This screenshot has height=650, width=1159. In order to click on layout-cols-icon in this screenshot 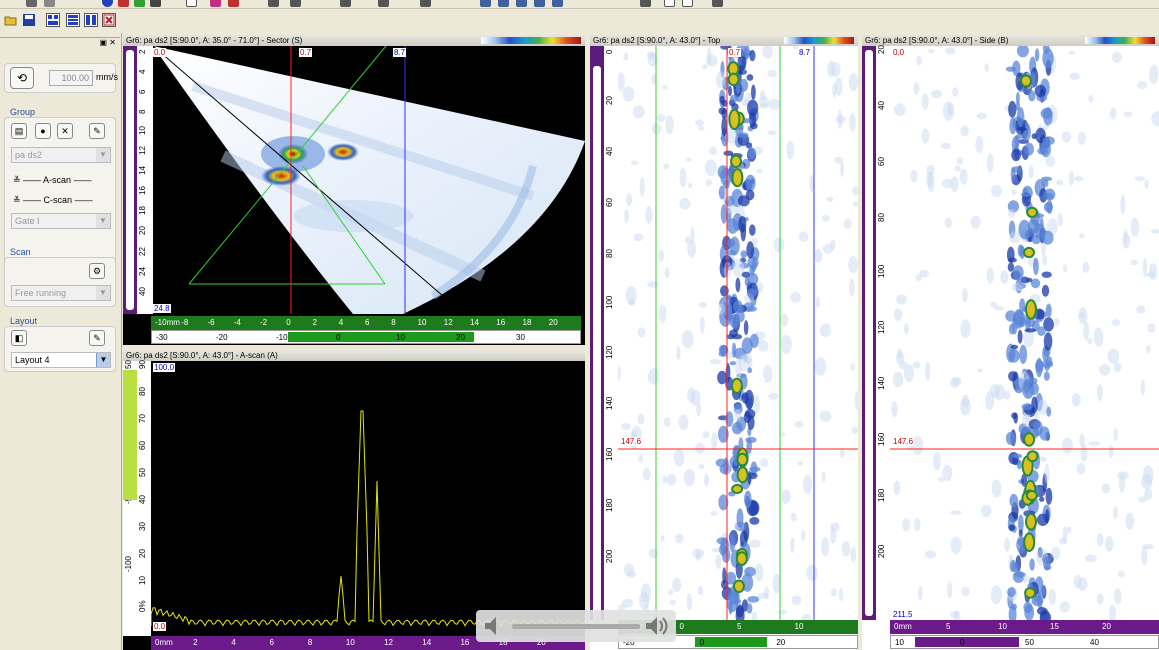, I will do `click(91, 20)`.